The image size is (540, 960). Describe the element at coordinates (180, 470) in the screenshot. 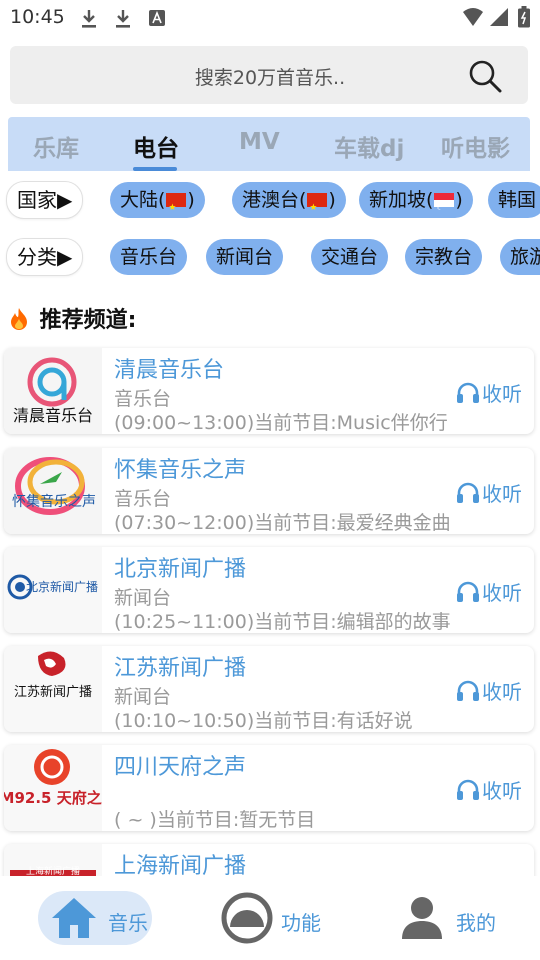

I see `channel-name: 怀集音乐之声` at that location.